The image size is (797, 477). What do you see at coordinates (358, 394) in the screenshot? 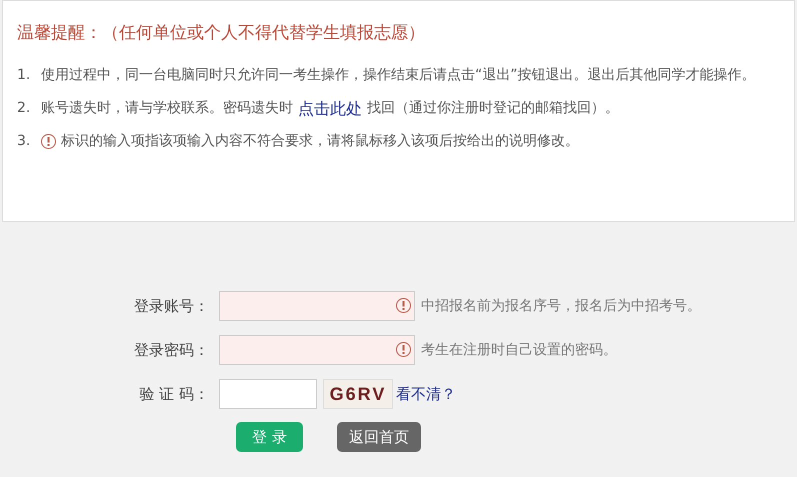
I see `captcha-image: G6RV` at bounding box center [358, 394].